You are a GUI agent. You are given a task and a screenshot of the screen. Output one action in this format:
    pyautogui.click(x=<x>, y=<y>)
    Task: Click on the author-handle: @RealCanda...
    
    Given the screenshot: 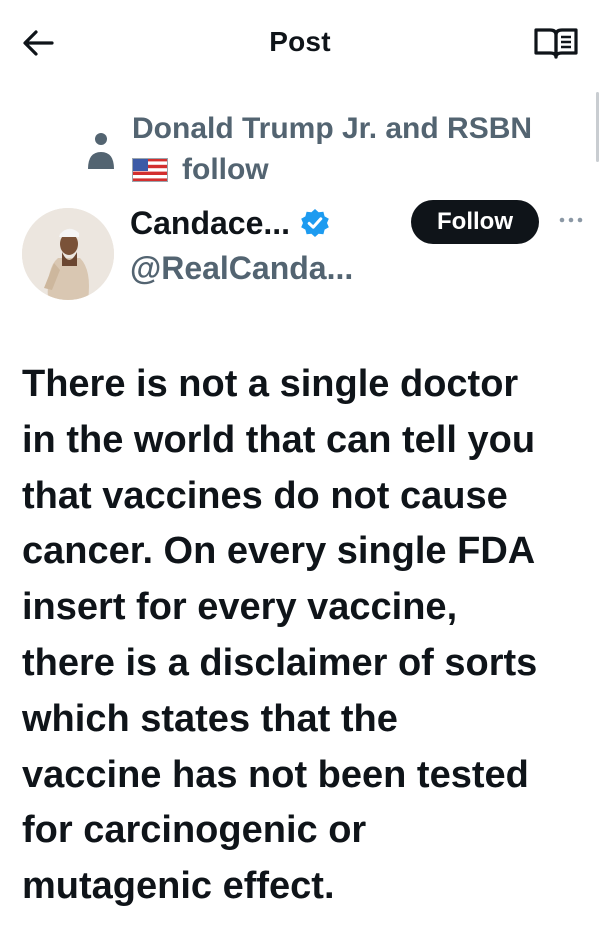 What is the action you would take?
    pyautogui.click(x=241, y=268)
    